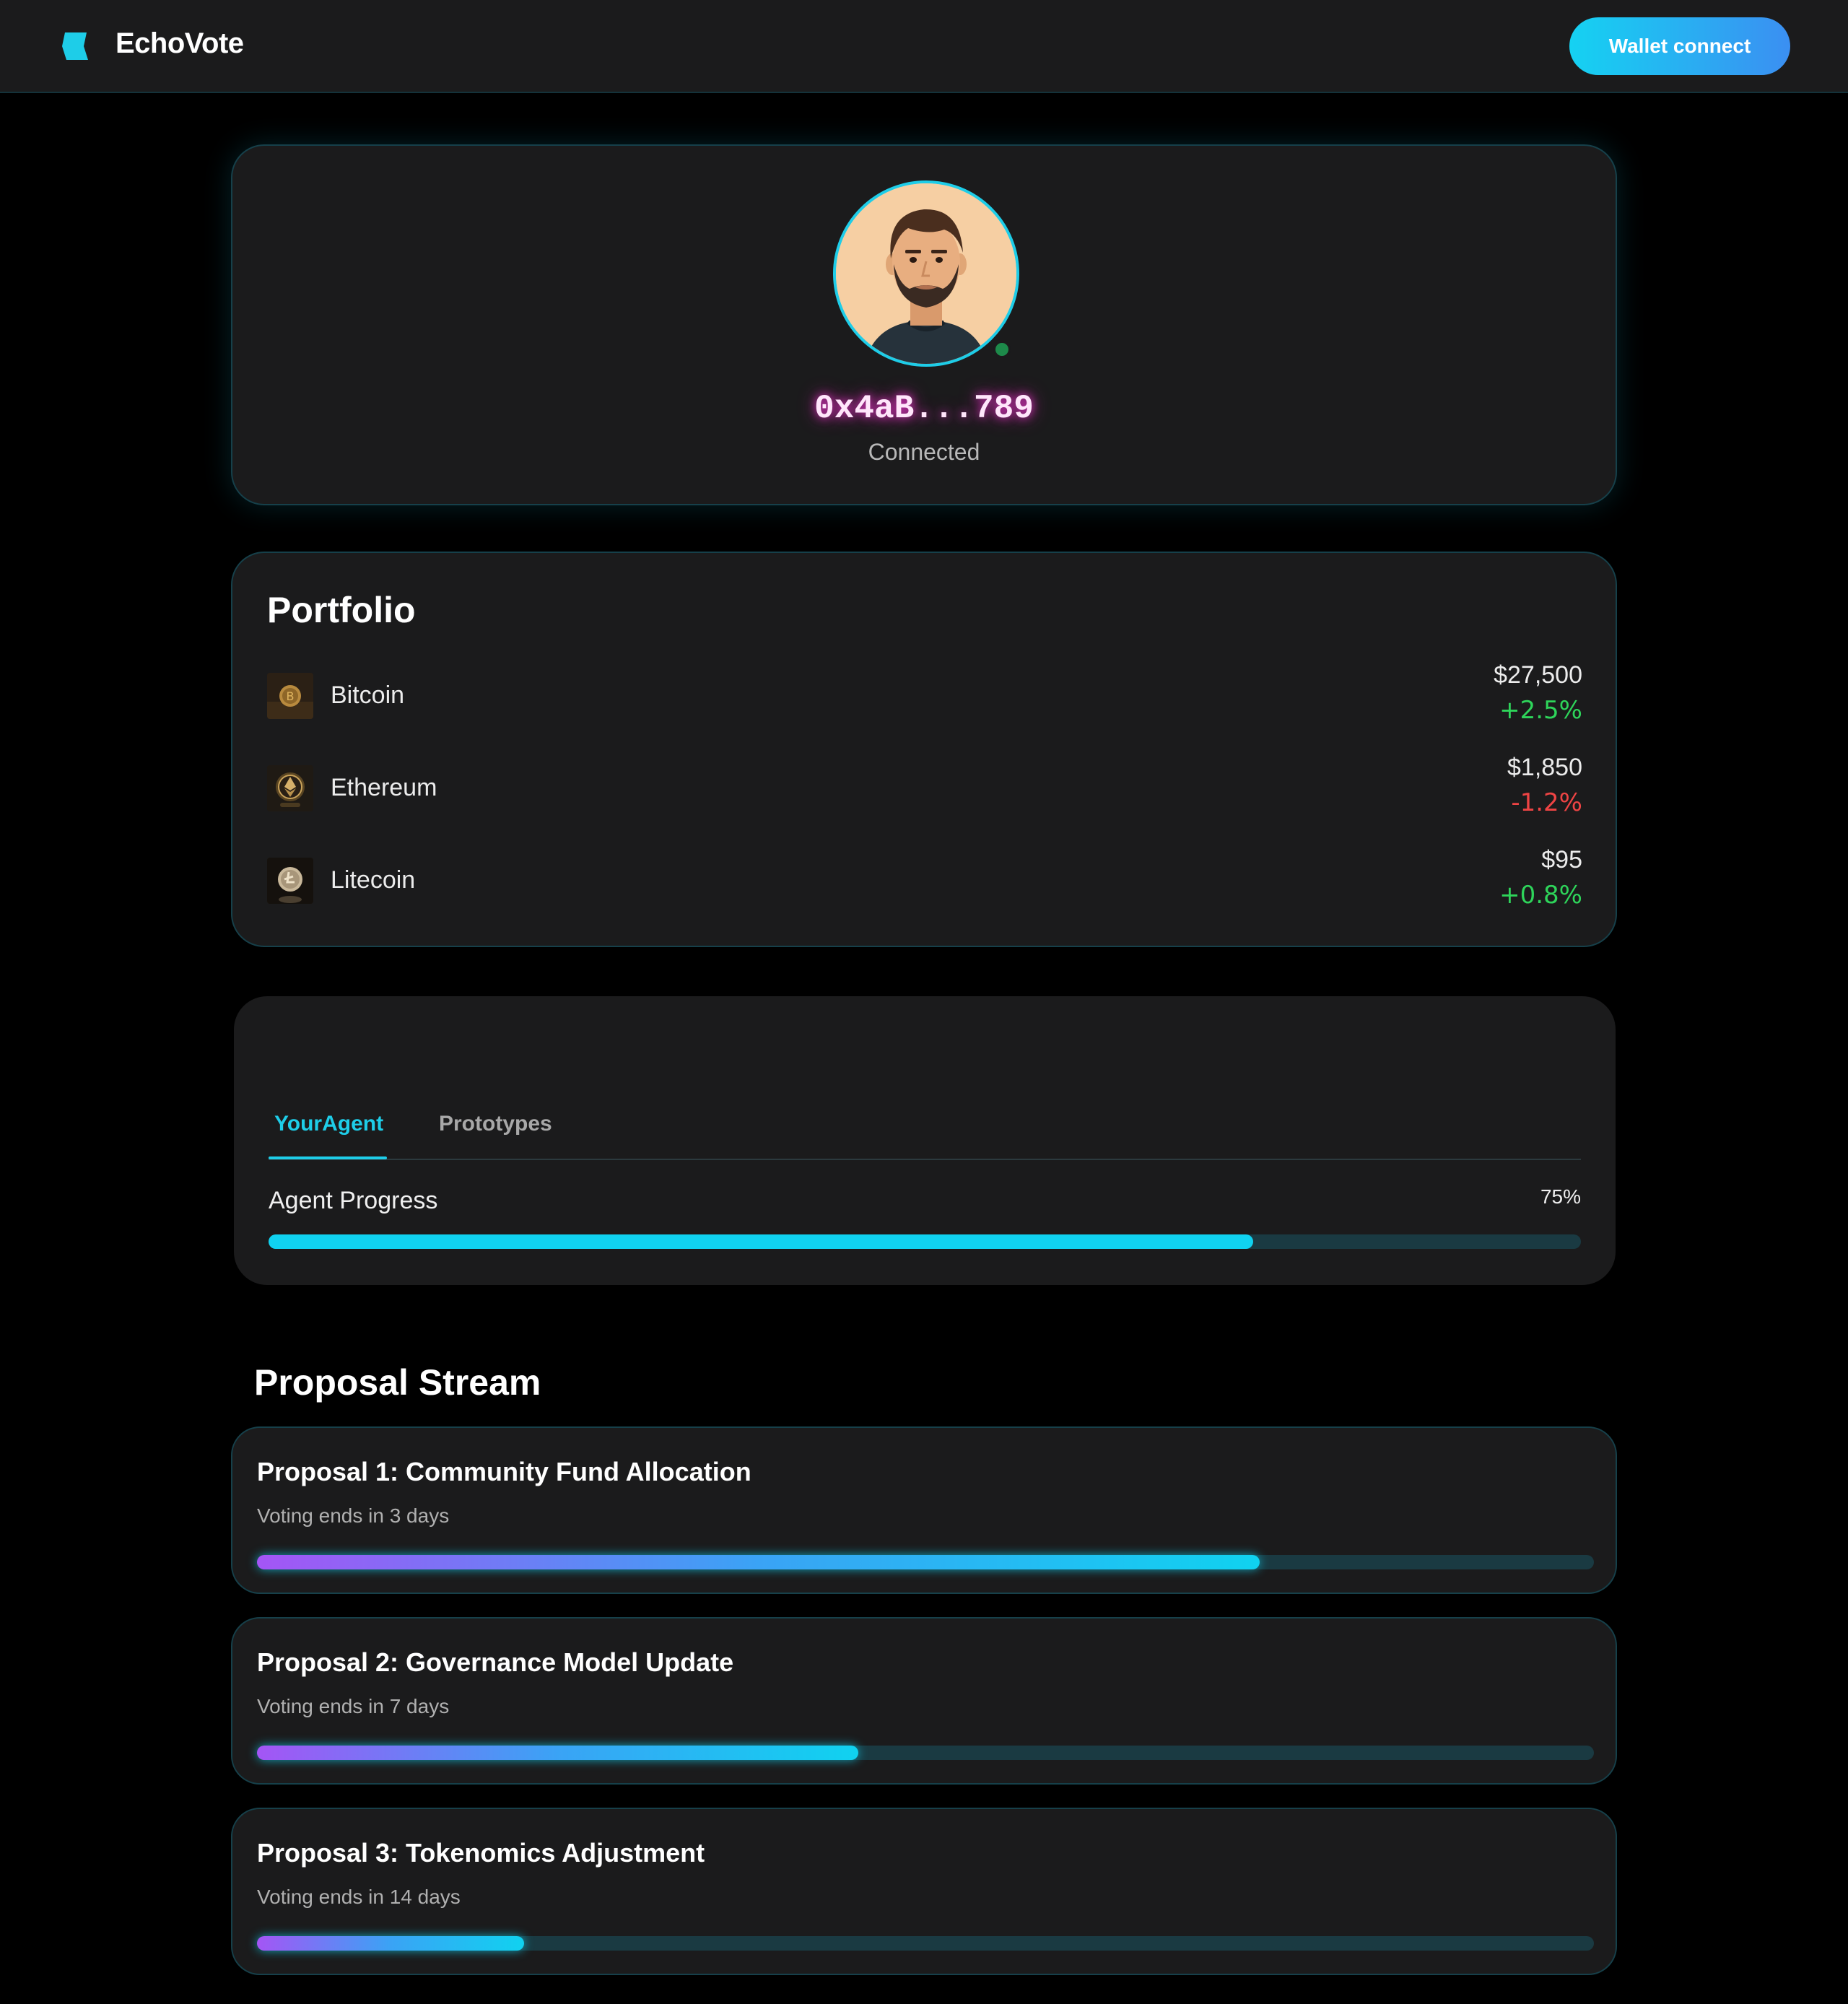 This screenshot has width=1848, height=2004. I want to click on asset-change: +2.5%, so click(1540, 710).